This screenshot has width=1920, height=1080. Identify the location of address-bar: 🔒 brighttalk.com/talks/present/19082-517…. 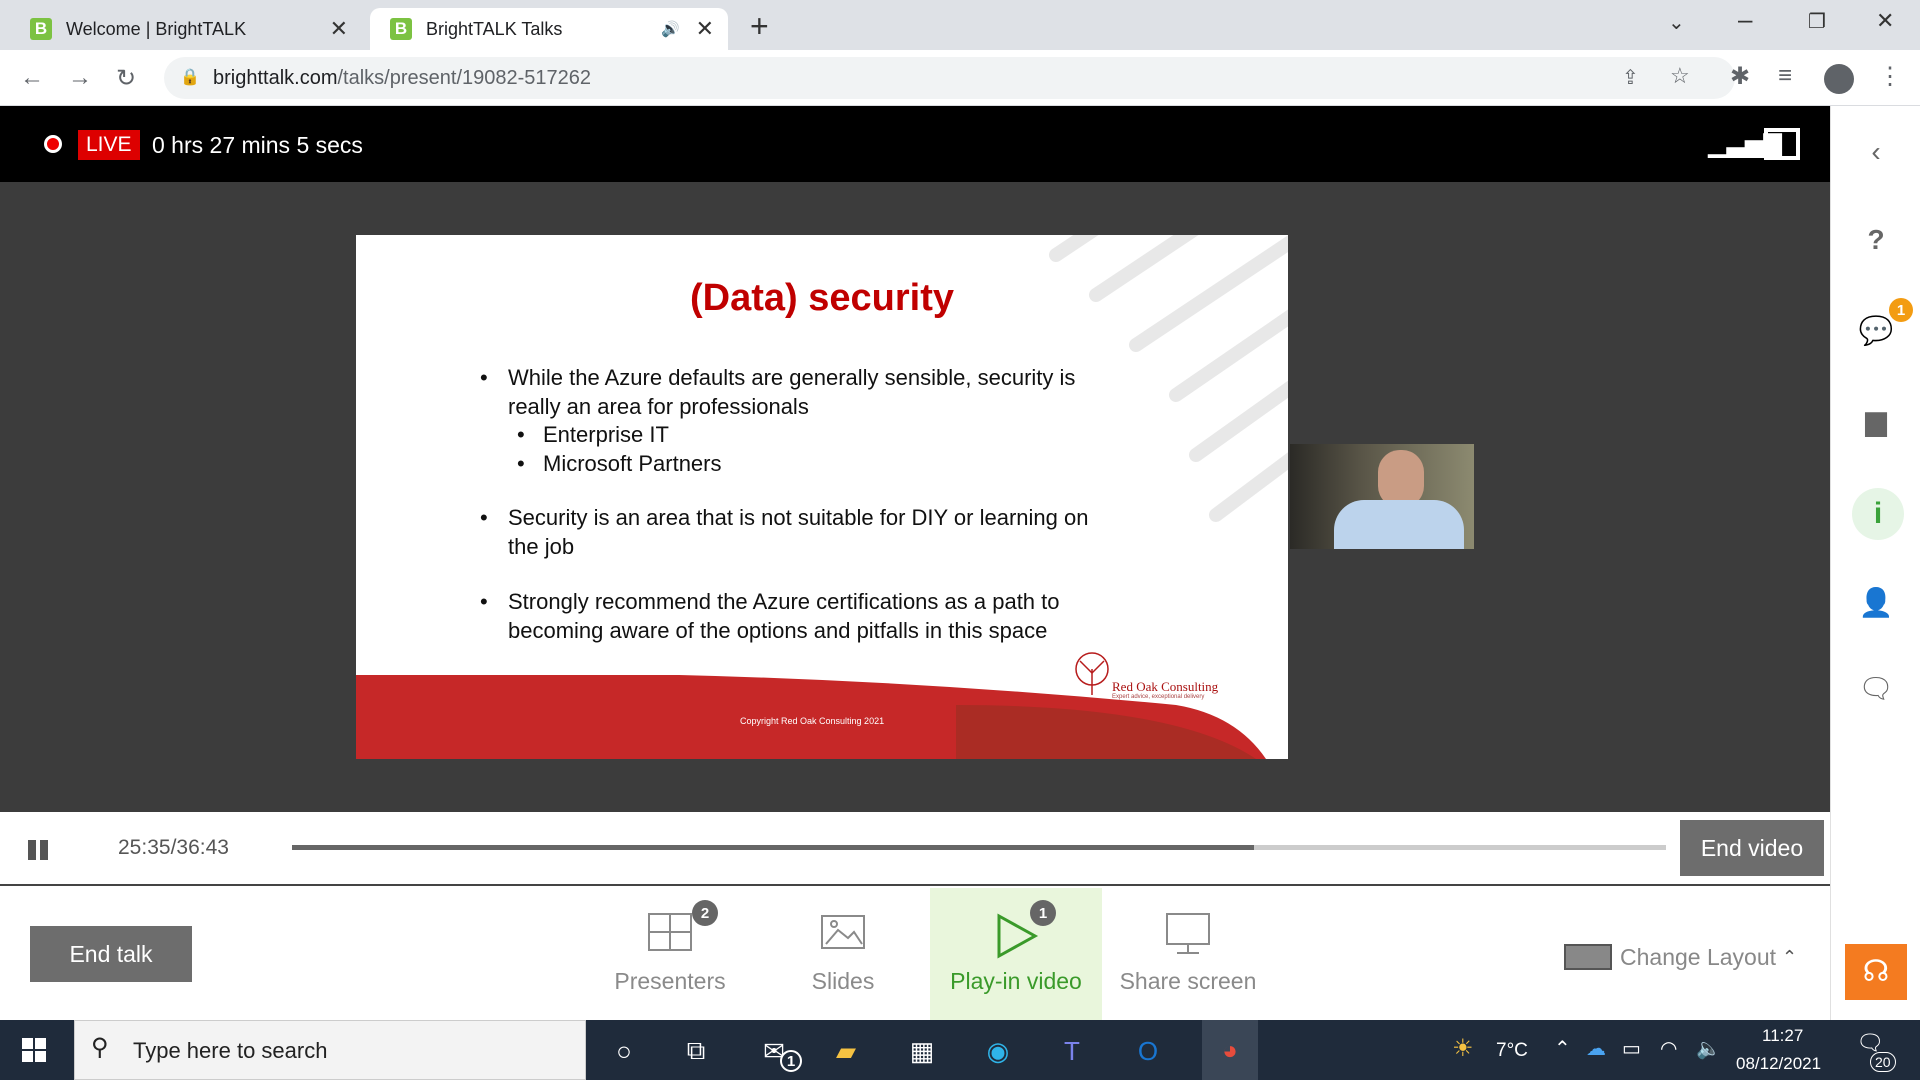
(949, 78).